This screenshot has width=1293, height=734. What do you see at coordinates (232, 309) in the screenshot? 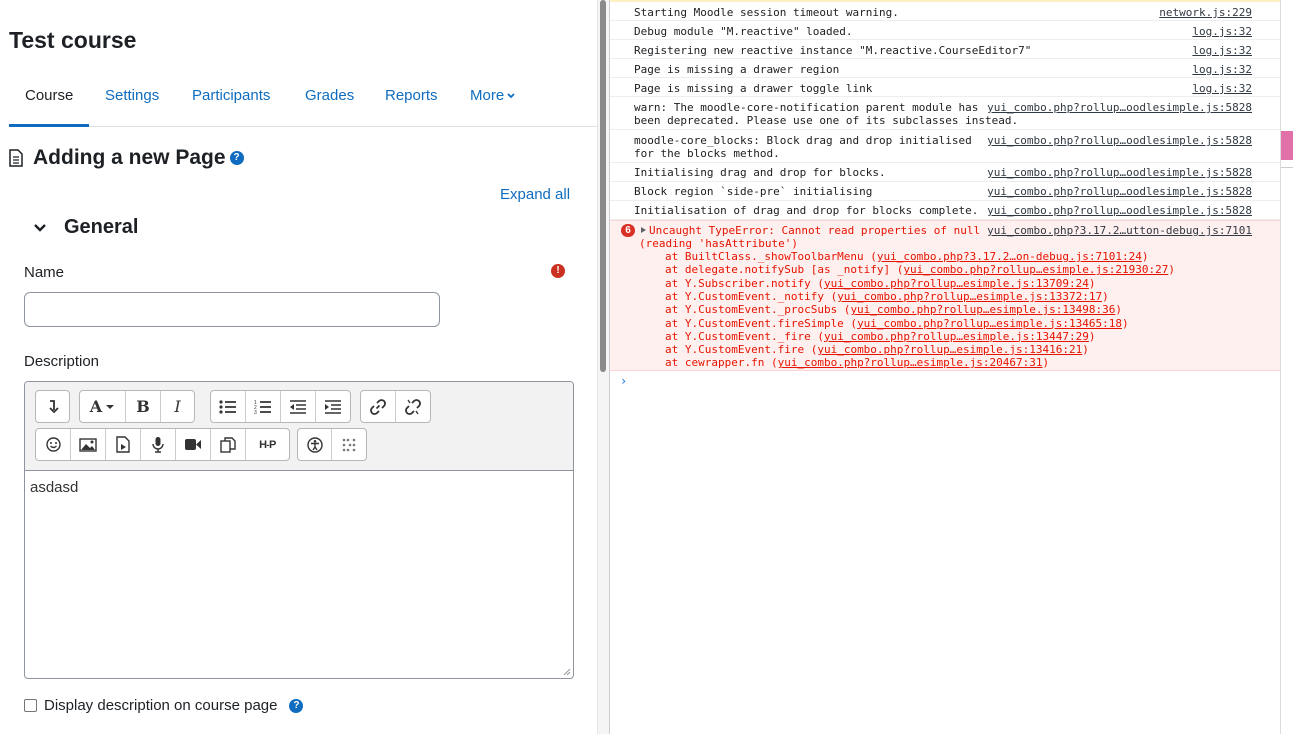
I see `name-input` at bounding box center [232, 309].